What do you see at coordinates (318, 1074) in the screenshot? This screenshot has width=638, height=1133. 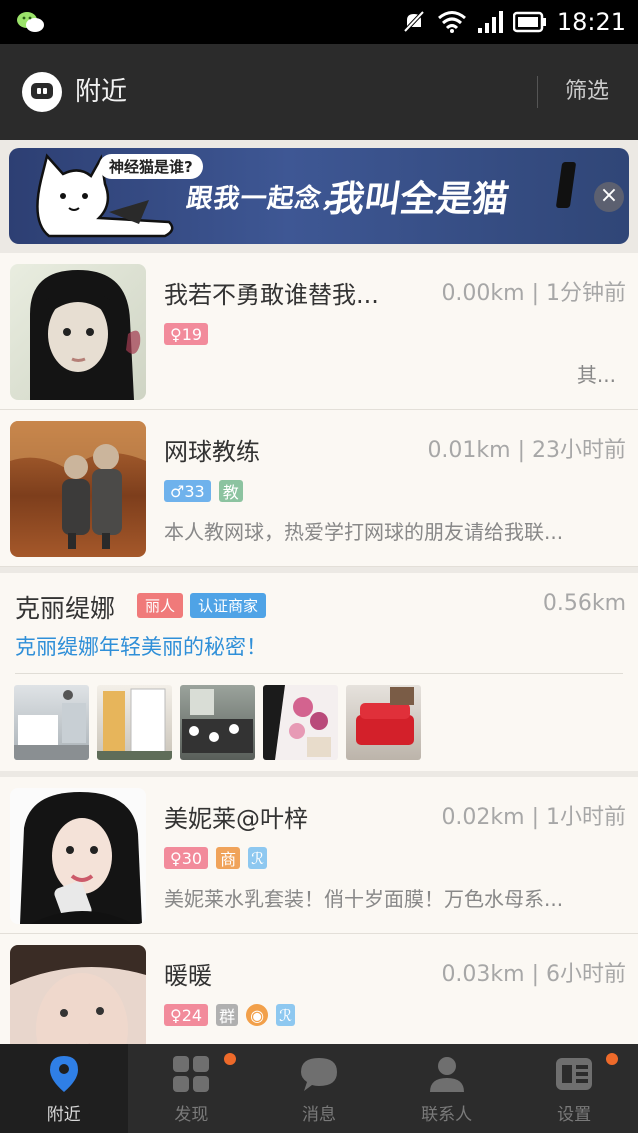 I see `chat-bubble-icon` at bounding box center [318, 1074].